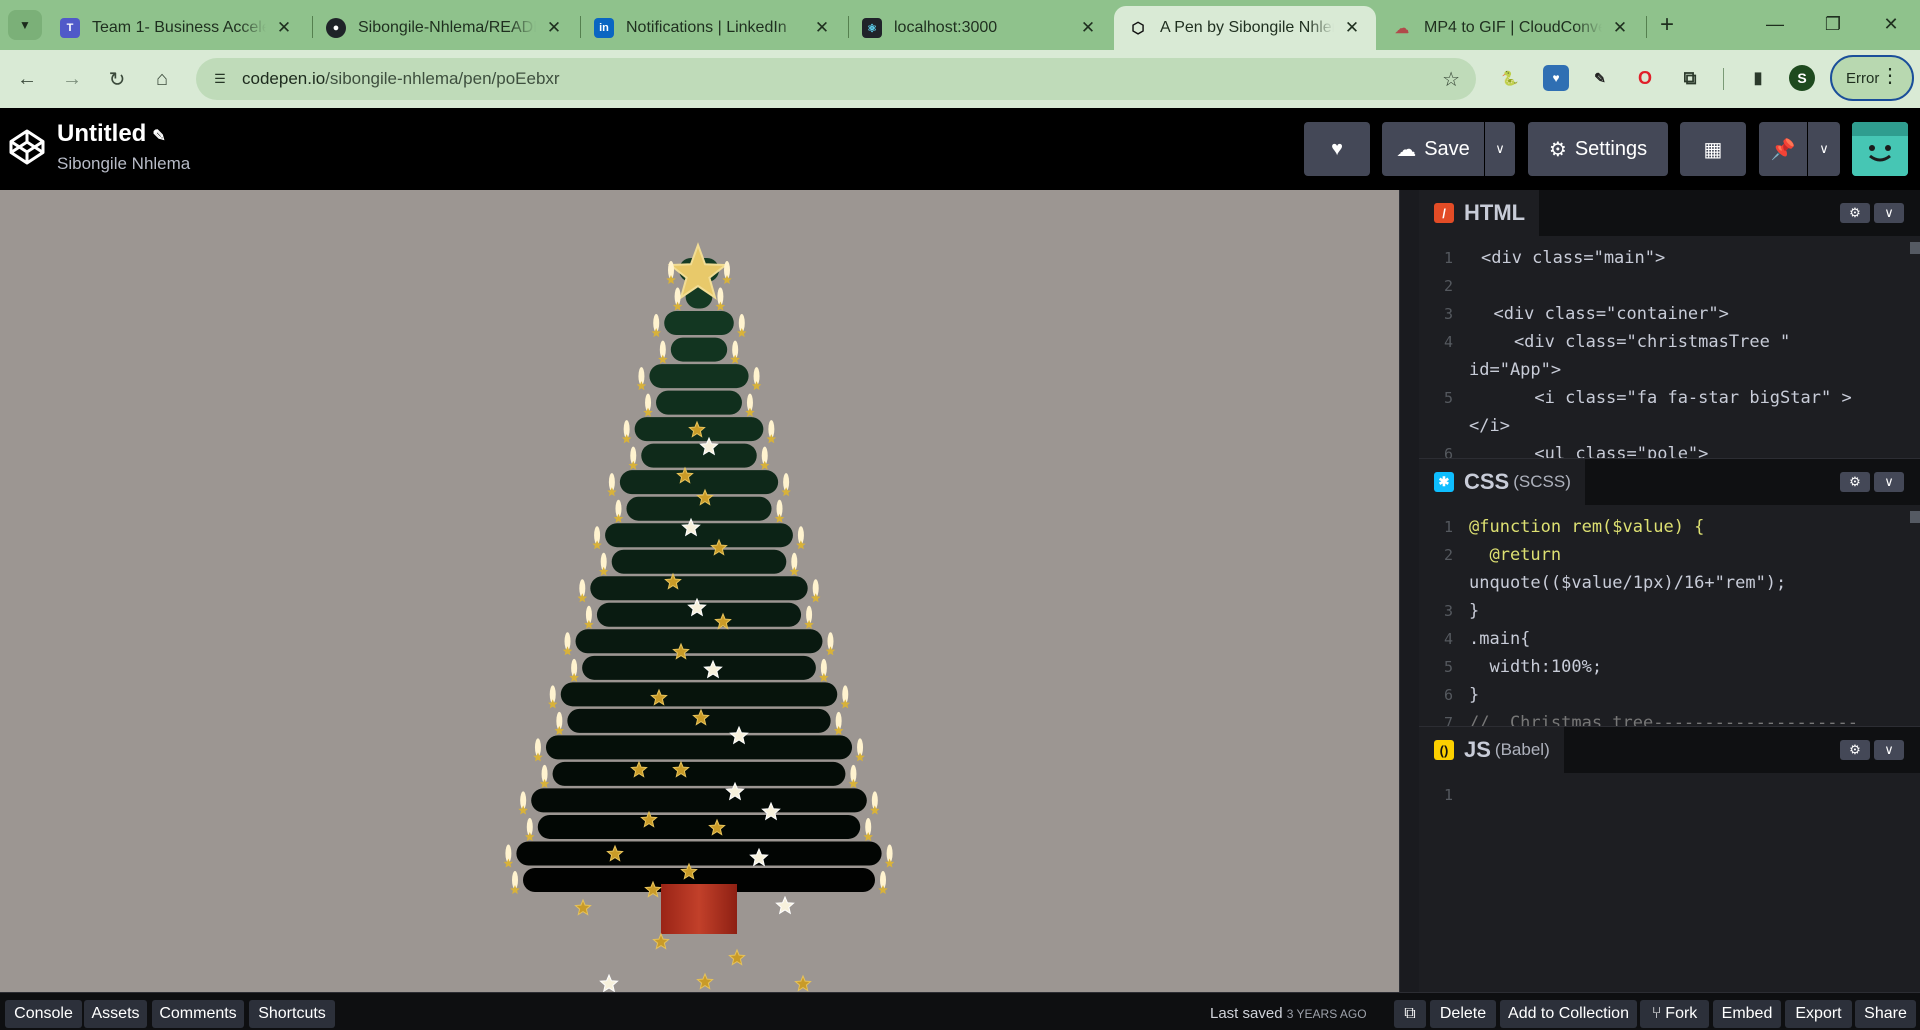  I want to click on side-panel-icon: ▮, so click(1758, 78).